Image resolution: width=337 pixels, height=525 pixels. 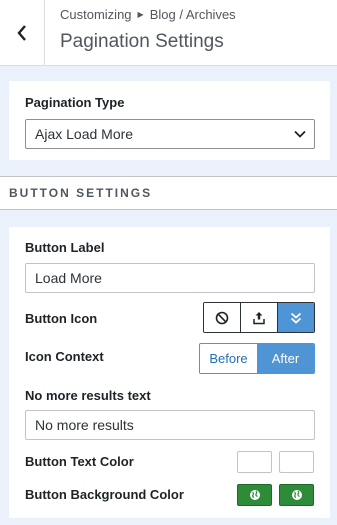 What do you see at coordinates (296, 462) in the screenshot?
I see `text-color-swatch-hover` at bounding box center [296, 462].